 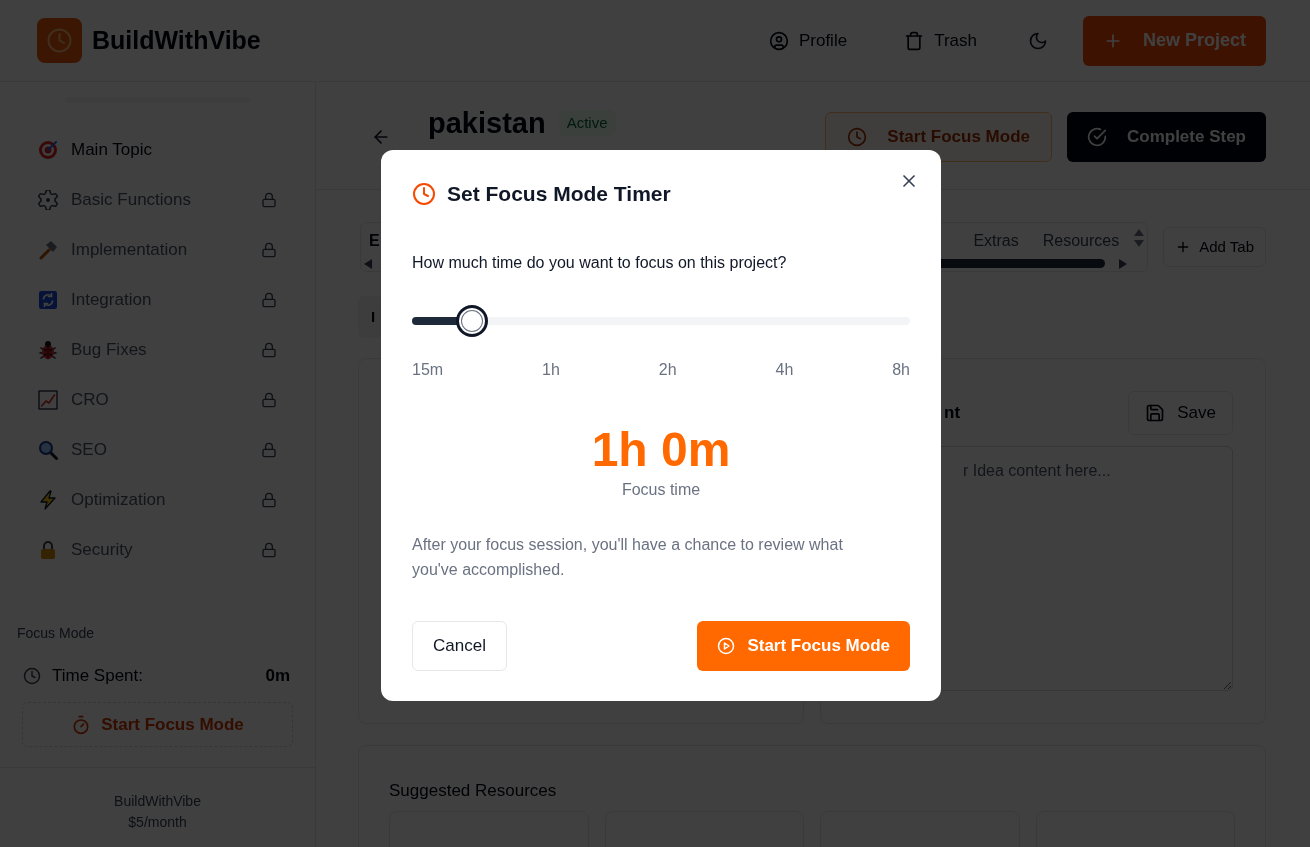 I want to click on slider-thumb, so click(x=471, y=321).